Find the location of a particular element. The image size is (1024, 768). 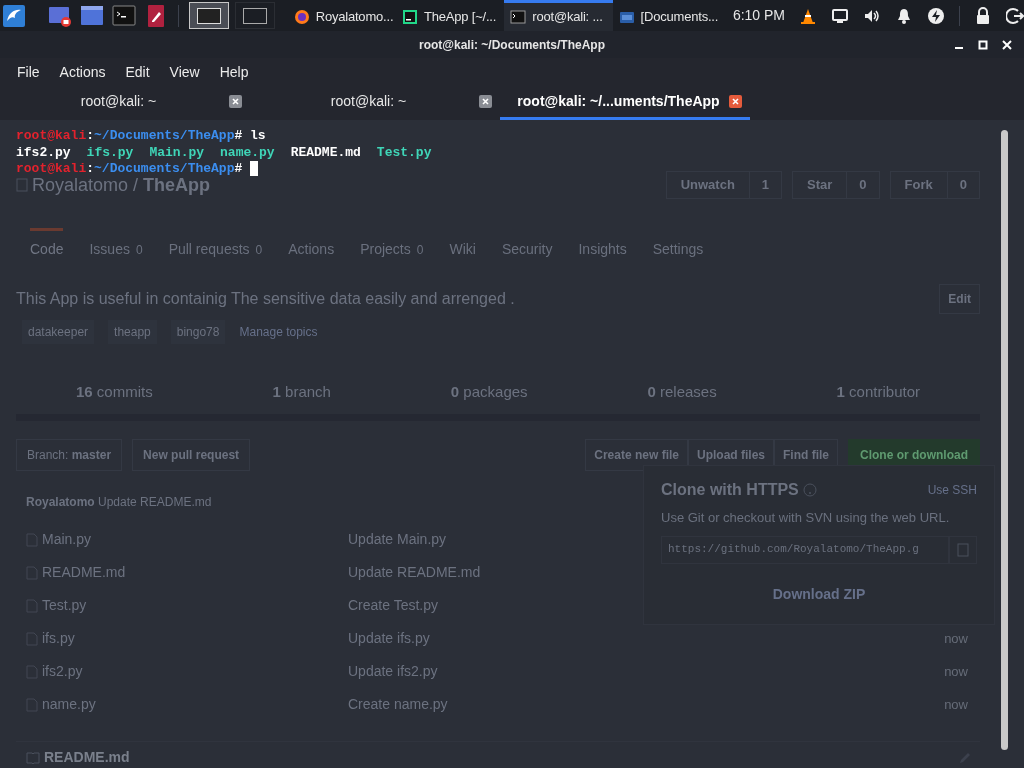

dragon-icon is located at coordinates (14, 15).